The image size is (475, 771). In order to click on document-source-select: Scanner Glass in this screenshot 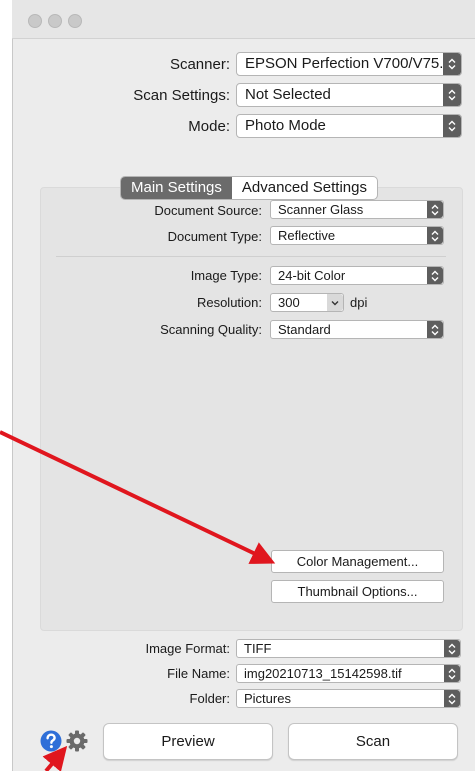, I will do `click(357, 209)`.